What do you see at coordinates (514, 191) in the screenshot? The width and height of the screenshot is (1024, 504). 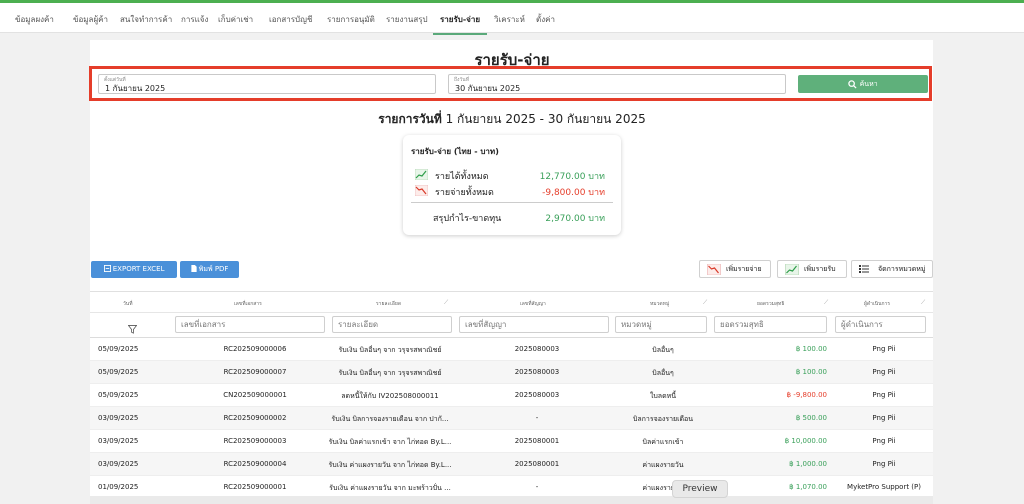 I see `expense-row: รายจ่ายทั้งหมด -9,800.00 บาท` at bounding box center [514, 191].